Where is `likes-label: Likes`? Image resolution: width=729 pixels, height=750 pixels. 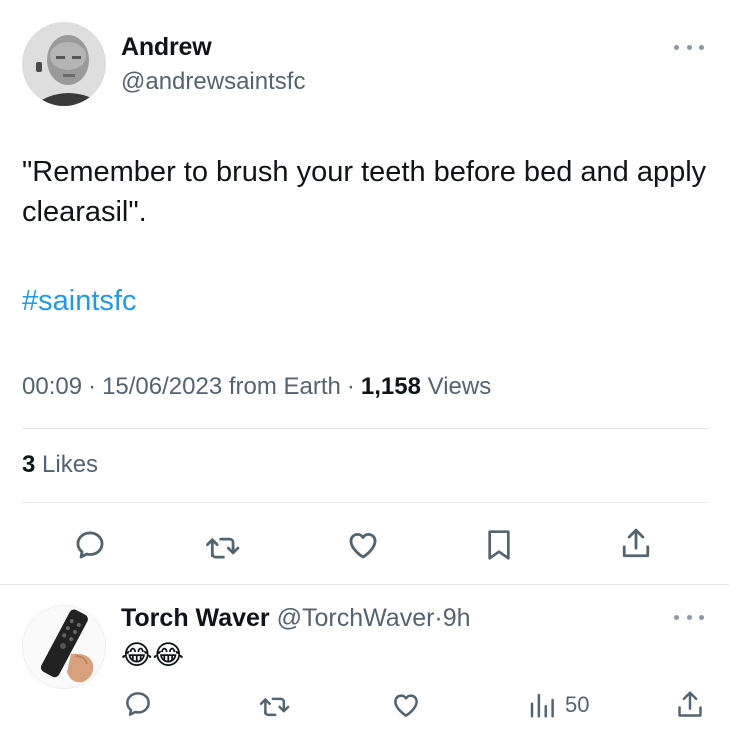 likes-label: Likes is located at coordinates (70, 464).